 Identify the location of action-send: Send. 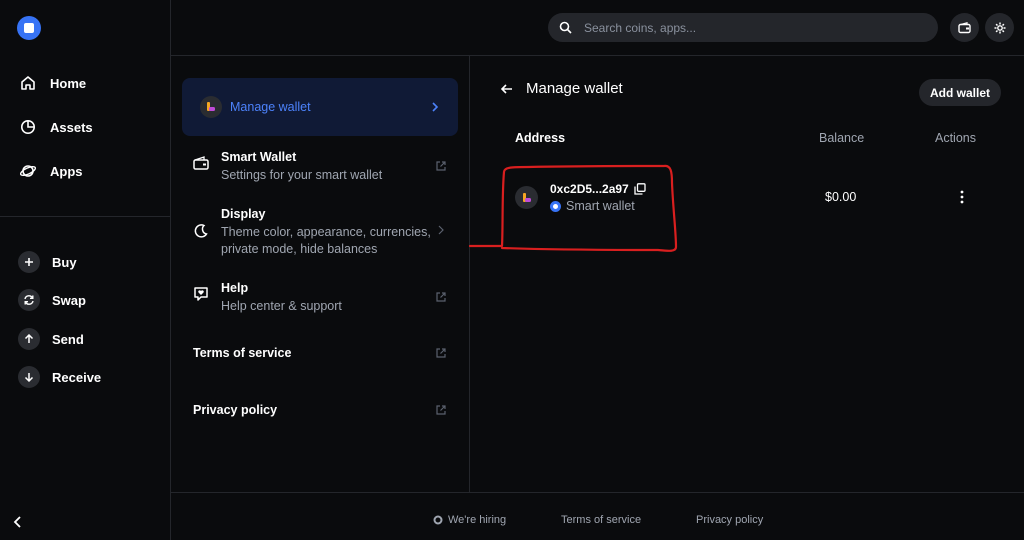
(51, 339).